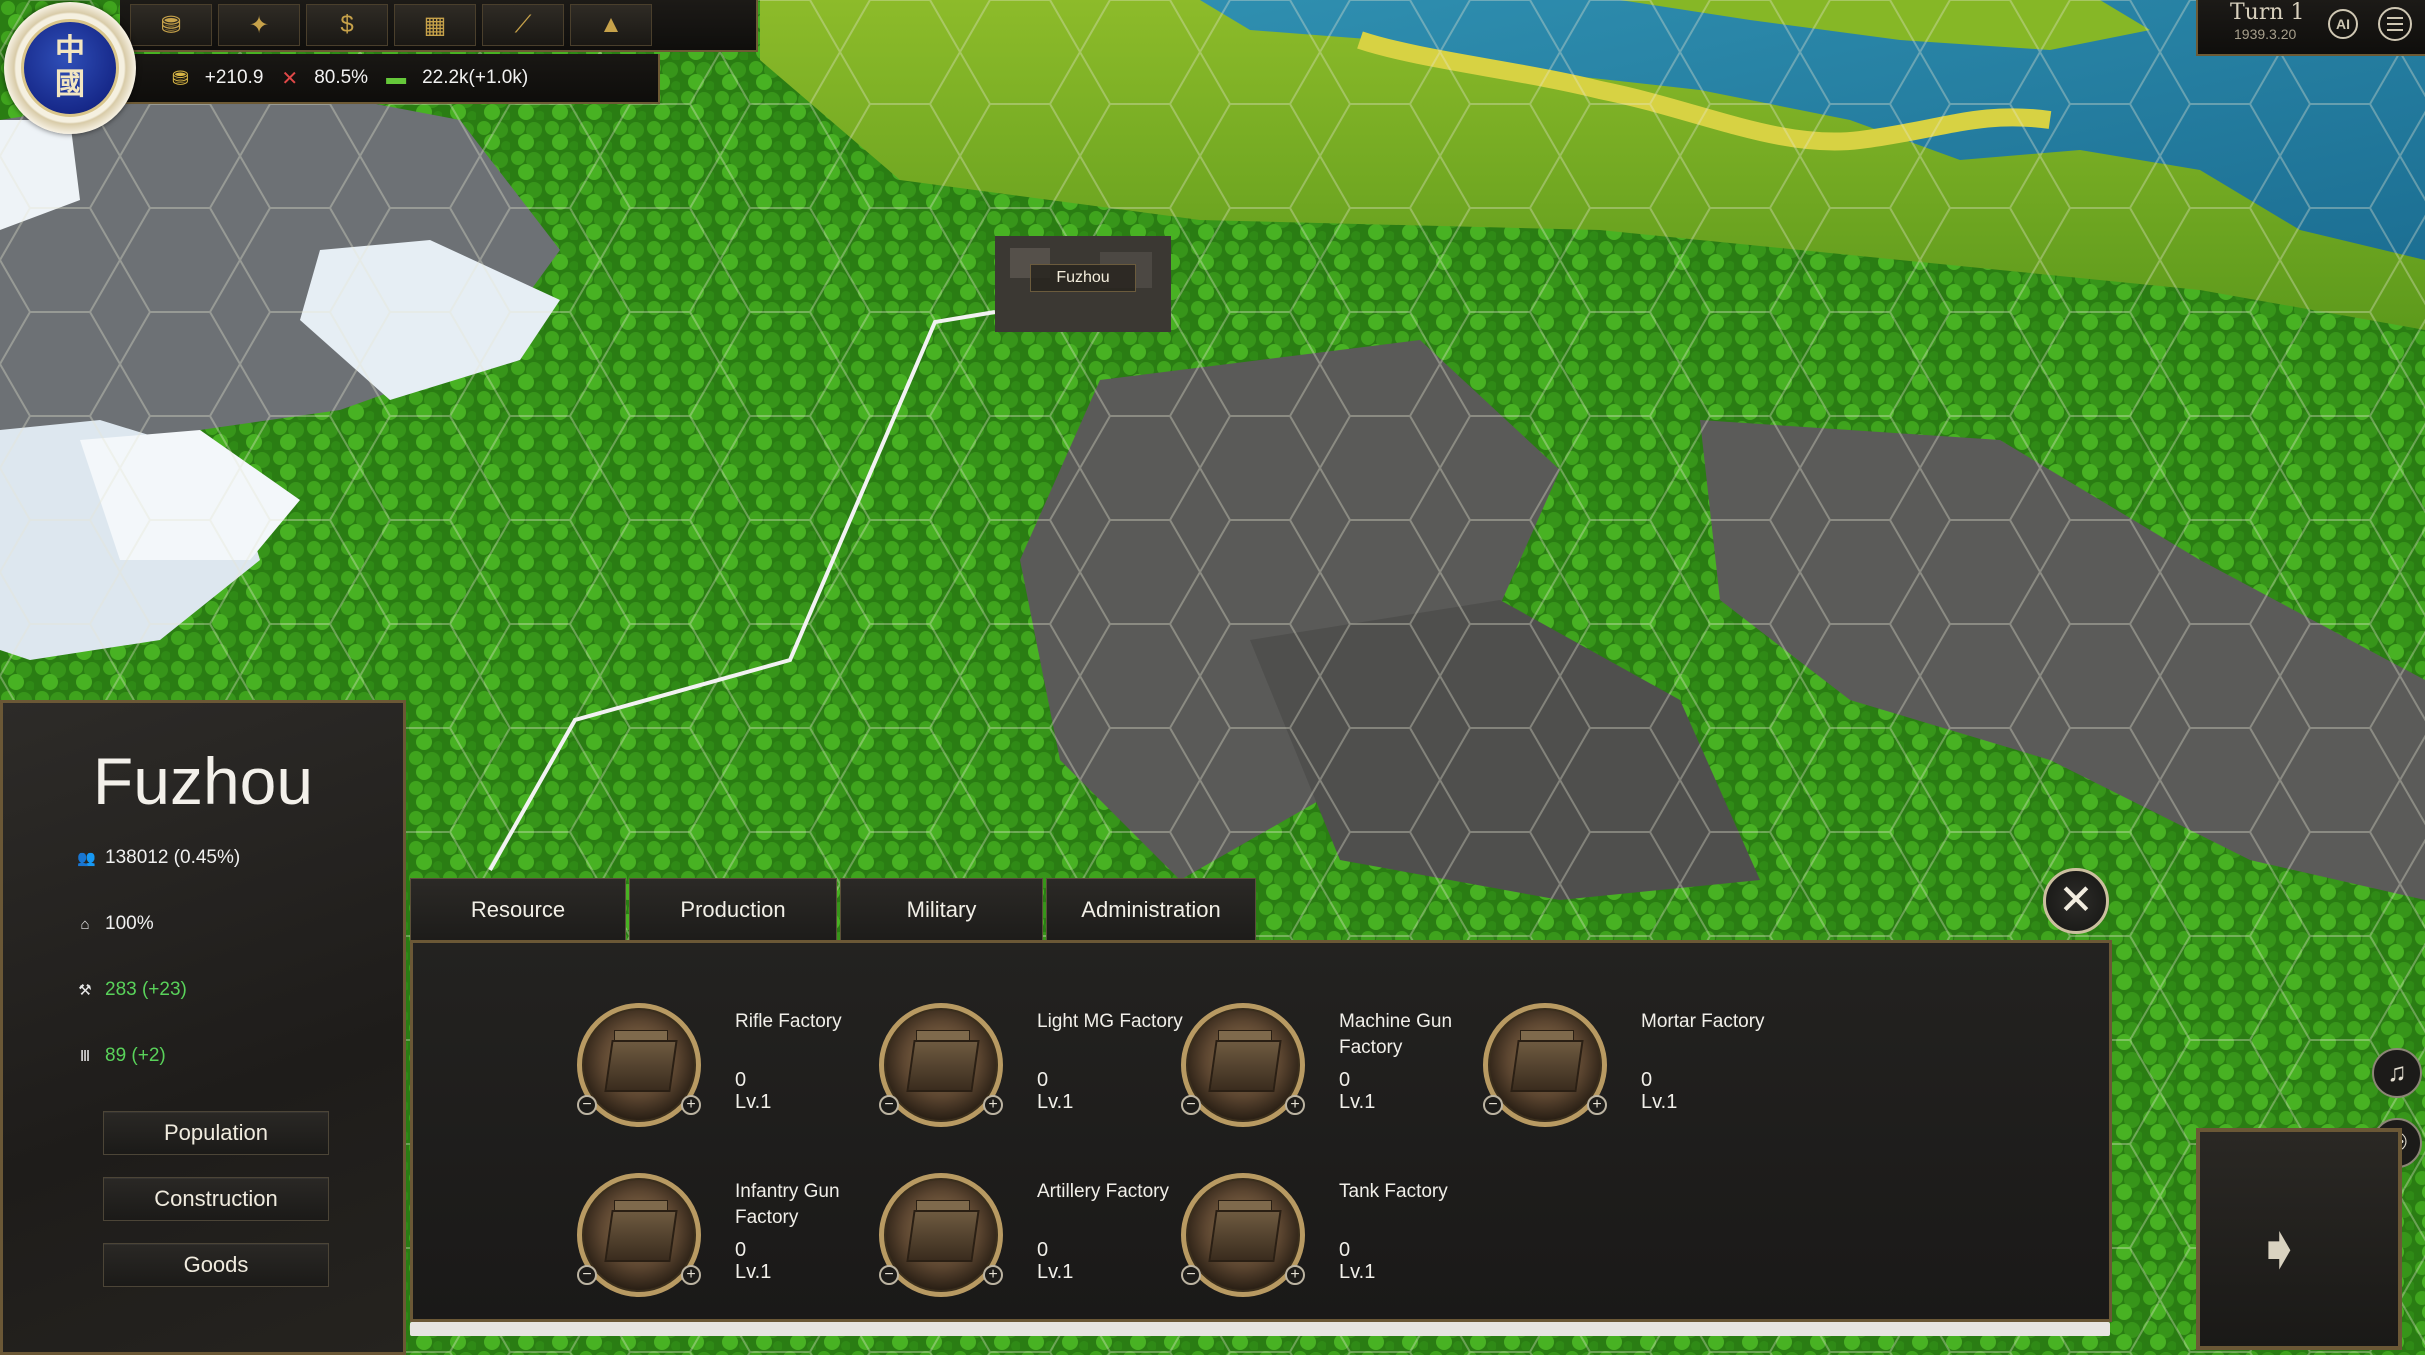 The image size is (2425, 1355). I want to click on factory-artillery: − + Artillery Factory 0 Lv.1, so click(1030, 1243).